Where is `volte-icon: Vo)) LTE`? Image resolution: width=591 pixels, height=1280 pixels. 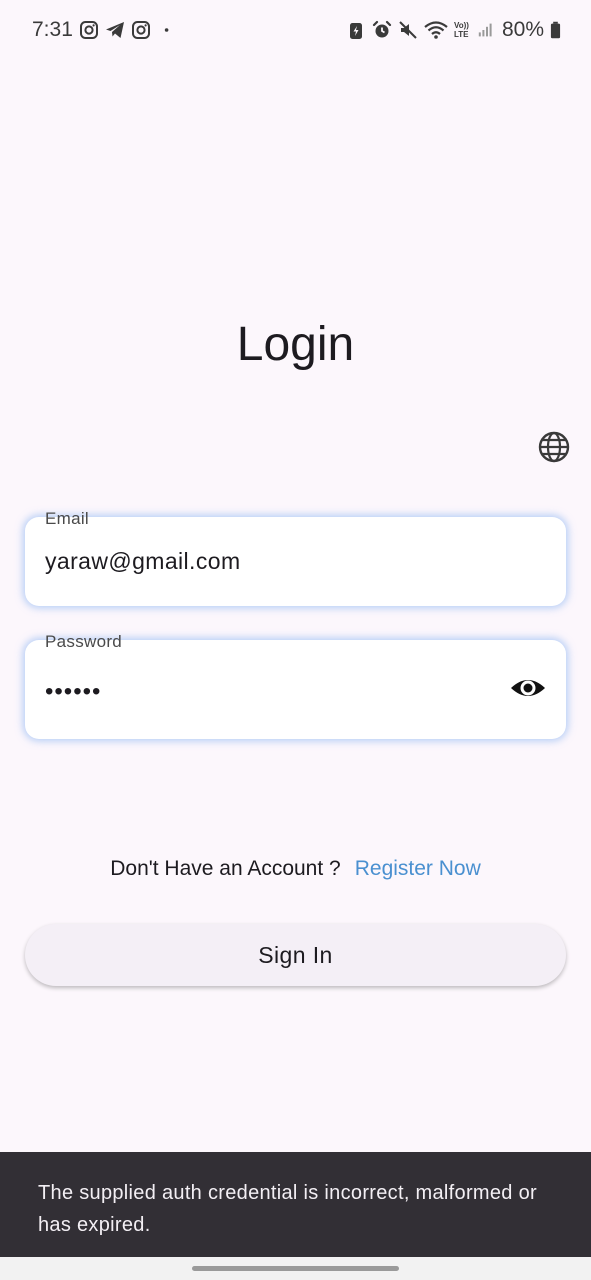
volte-icon: Vo)) LTE is located at coordinates (461, 30).